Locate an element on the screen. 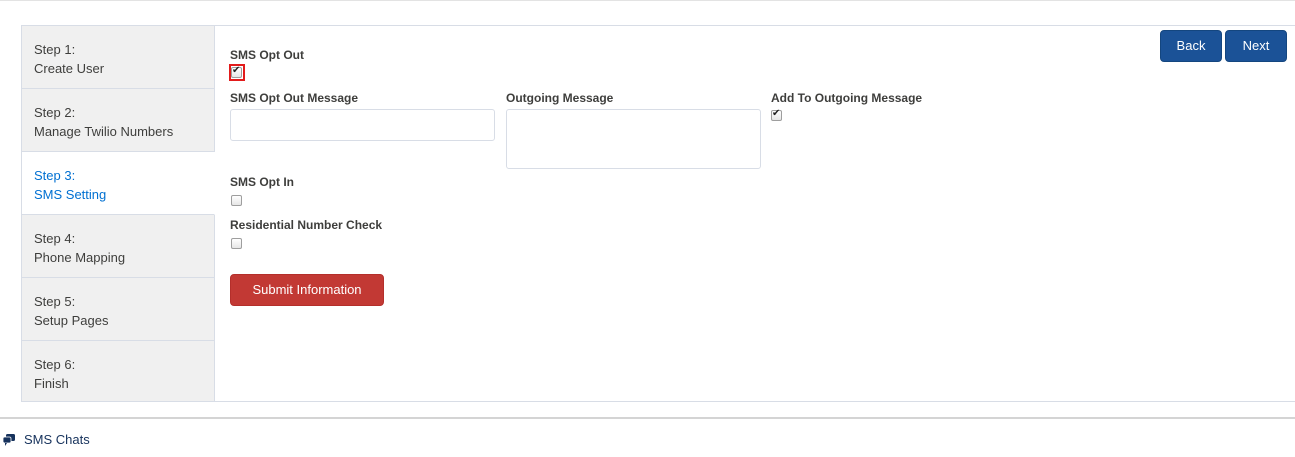 The width and height of the screenshot is (1295, 457). step-setup-pages: Step 5: Setup Pages is located at coordinates (118, 309).